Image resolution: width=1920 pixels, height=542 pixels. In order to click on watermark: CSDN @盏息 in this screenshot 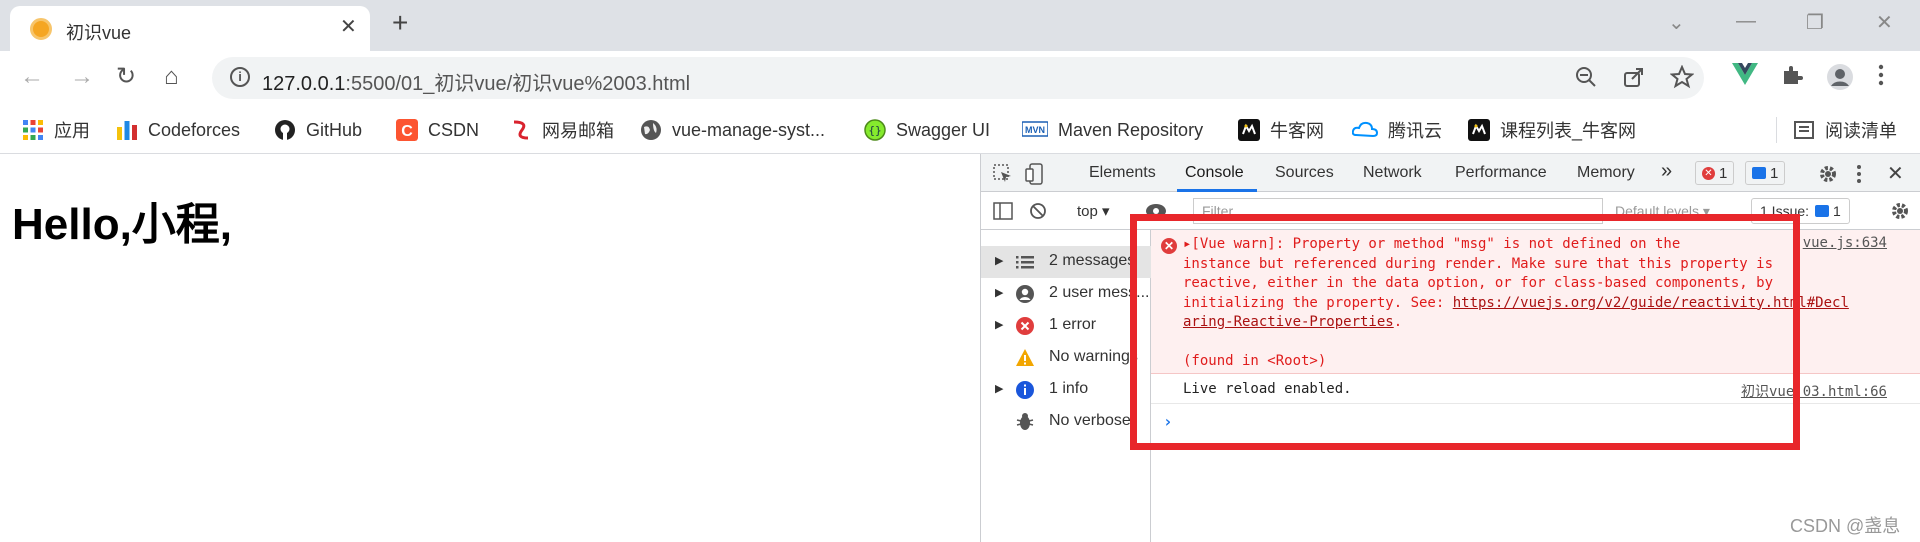, I will do `click(1845, 526)`.